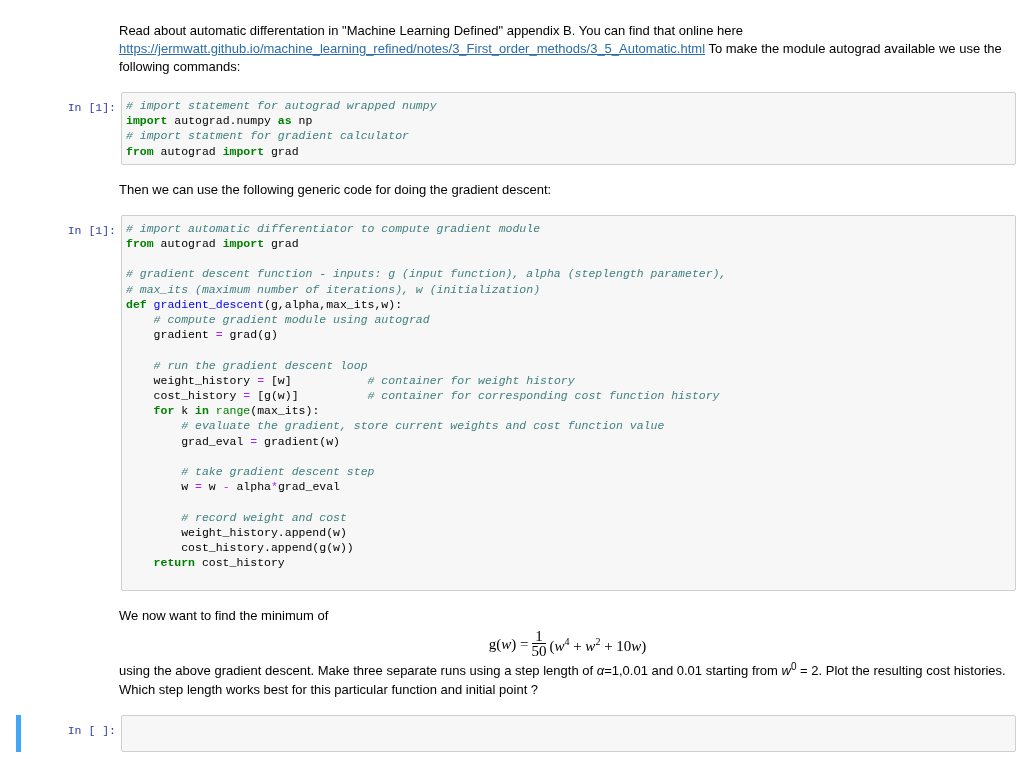 Image resolution: width=1024 pixels, height=759 pixels. I want to click on code-line: # take gradient descent step, so click(277, 472).